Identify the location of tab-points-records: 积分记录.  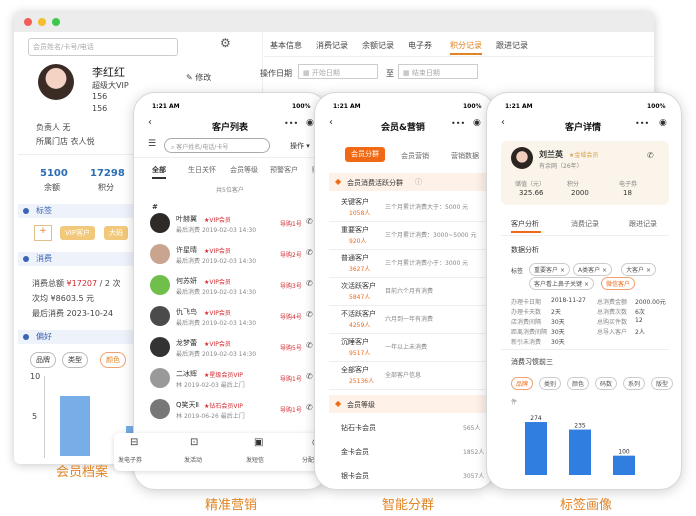
(466, 45).